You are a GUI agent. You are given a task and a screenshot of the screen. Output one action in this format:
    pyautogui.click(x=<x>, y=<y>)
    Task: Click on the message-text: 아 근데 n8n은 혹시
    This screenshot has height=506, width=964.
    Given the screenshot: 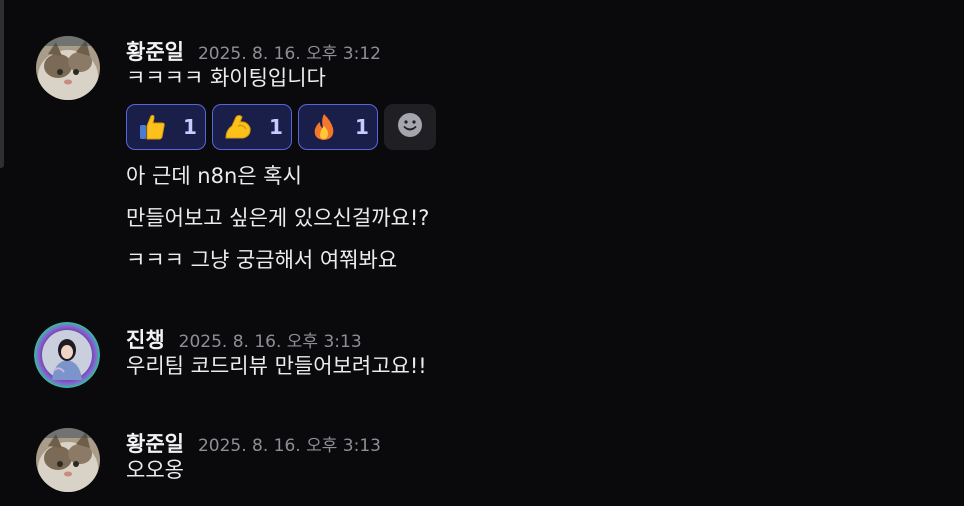 What is the action you would take?
    pyautogui.click(x=214, y=176)
    